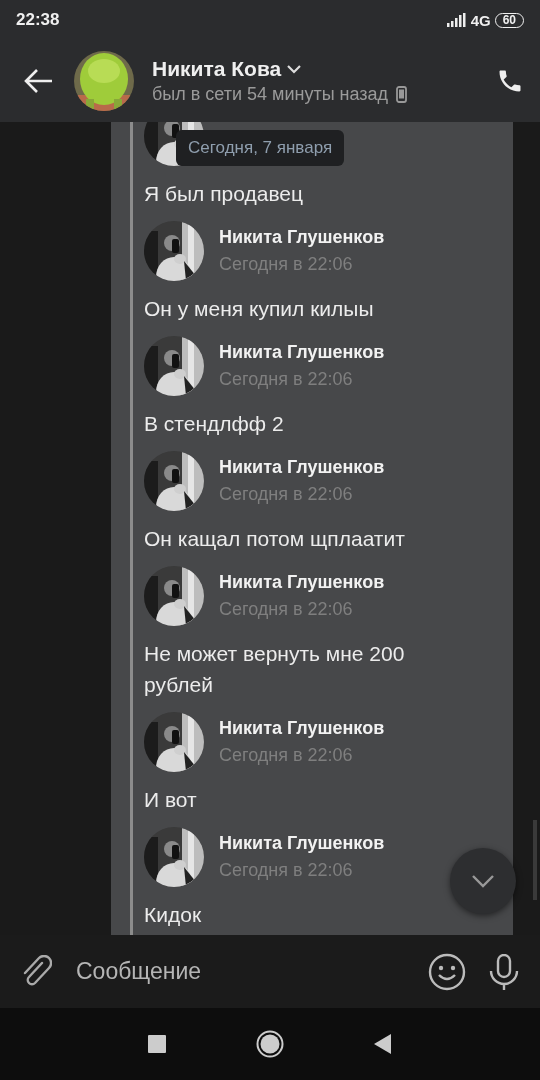 This screenshot has width=540, height=1080. What do you see at coordinates (480, 20) in the screenshot?
I see `network-type: 4G` at bounding box center [480, 20].